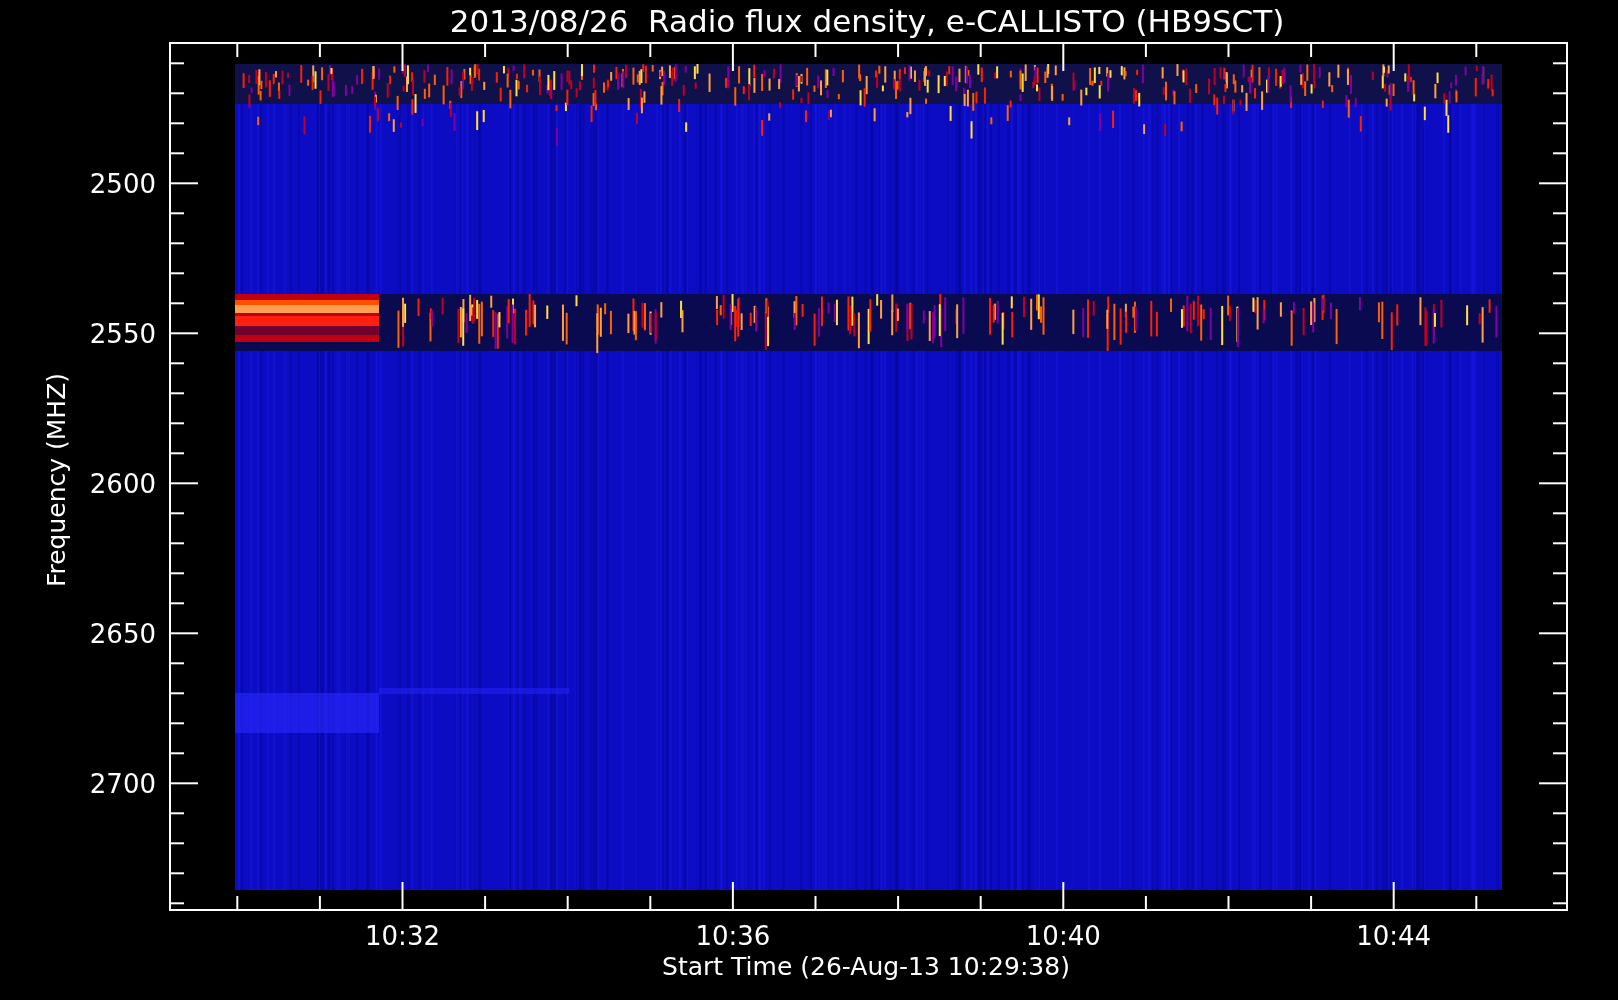 The height and width of the screenshot is (1000, 1618). I want to click on x-axis-label: Start Time (26-Aug-13 10:29:38), so click(866, 966).